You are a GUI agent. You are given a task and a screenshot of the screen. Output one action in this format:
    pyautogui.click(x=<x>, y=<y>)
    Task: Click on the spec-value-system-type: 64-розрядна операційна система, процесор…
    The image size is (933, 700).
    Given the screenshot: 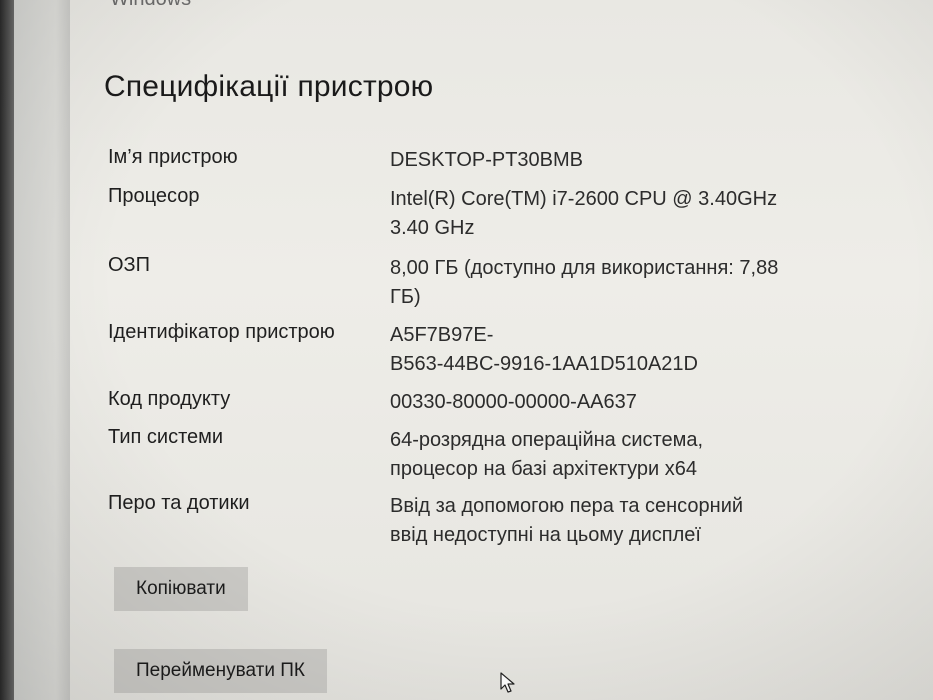 What is the action you would take?
    pyautogui.click(x=546, y=454)
    